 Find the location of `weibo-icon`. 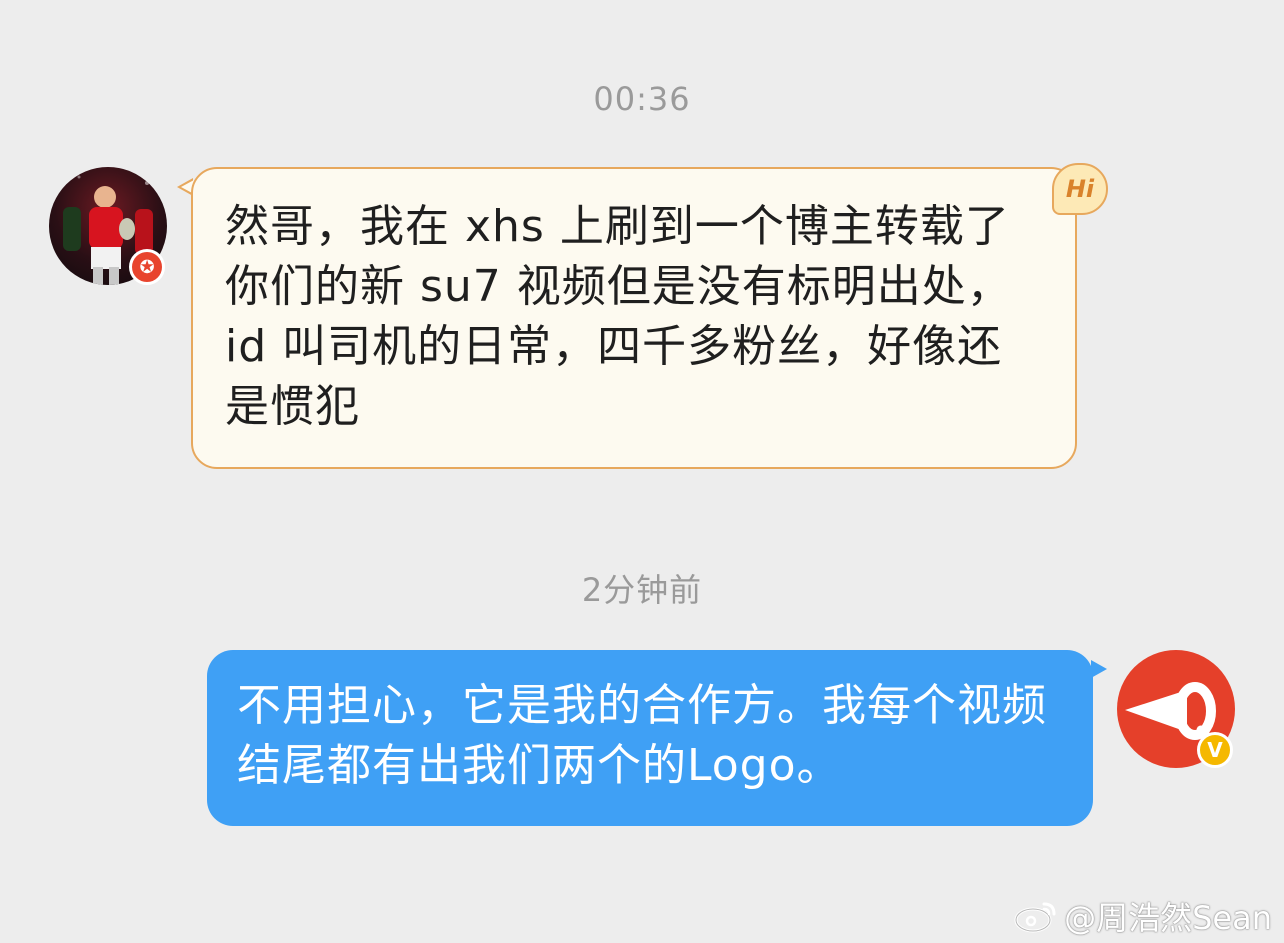

weibo-icon is located at coordinates (1035, 917).